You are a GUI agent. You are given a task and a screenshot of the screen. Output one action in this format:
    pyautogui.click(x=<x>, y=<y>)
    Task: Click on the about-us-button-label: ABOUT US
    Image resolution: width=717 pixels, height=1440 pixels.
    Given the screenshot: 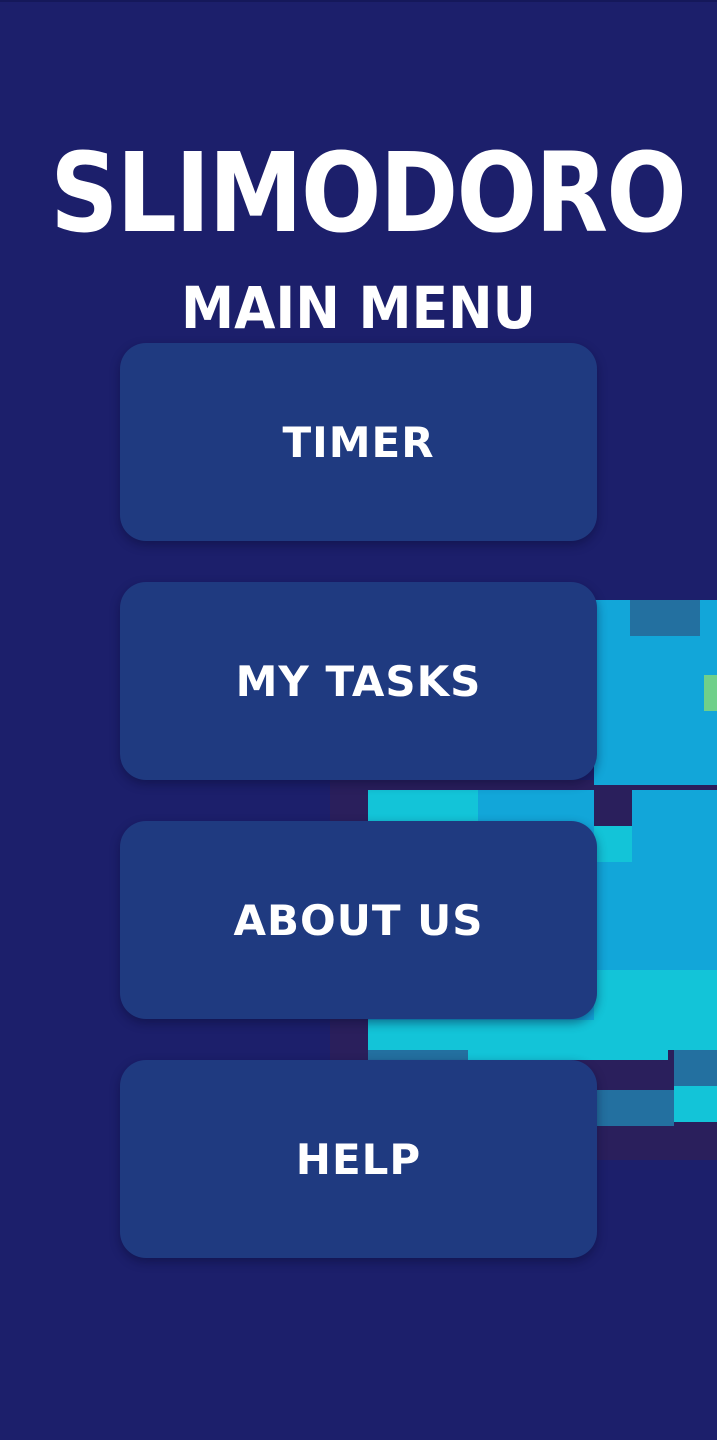 What is the action you would take?
    pyautogui.click(x=358, y=920)
    